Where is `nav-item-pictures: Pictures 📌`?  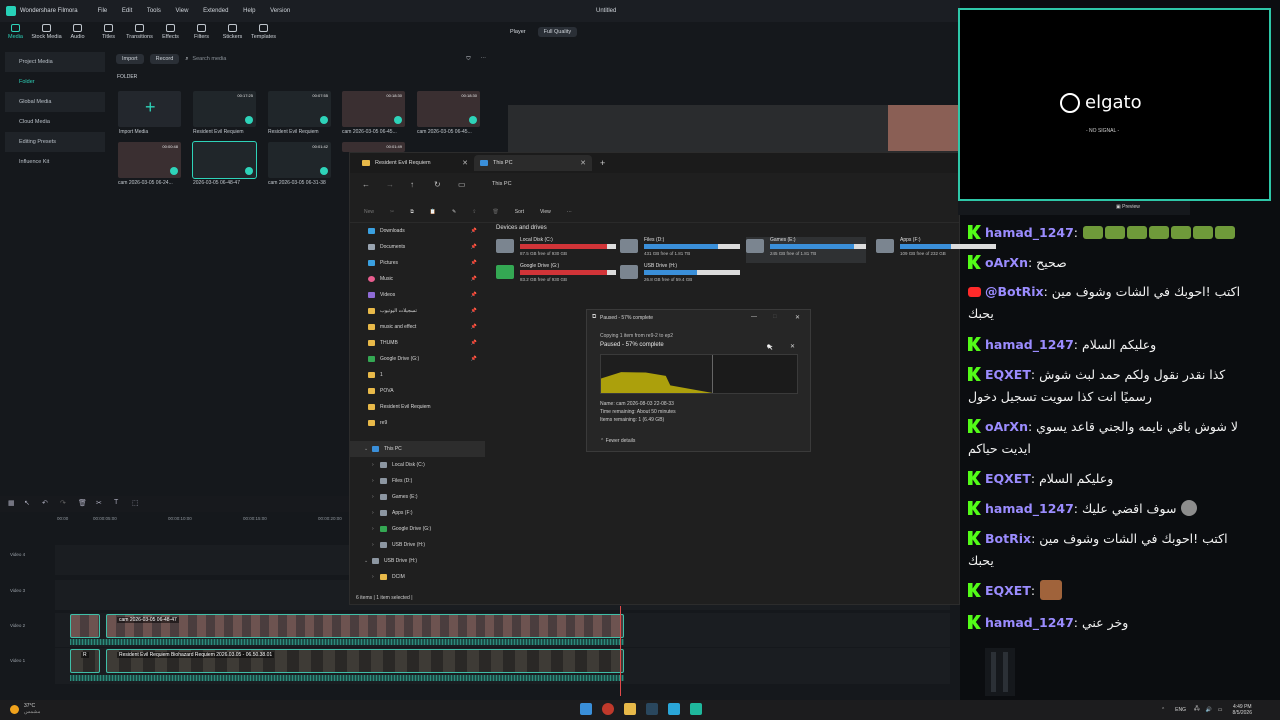
nav-item-pictures: Pictures 📌 is located at coordinates (417, 263).